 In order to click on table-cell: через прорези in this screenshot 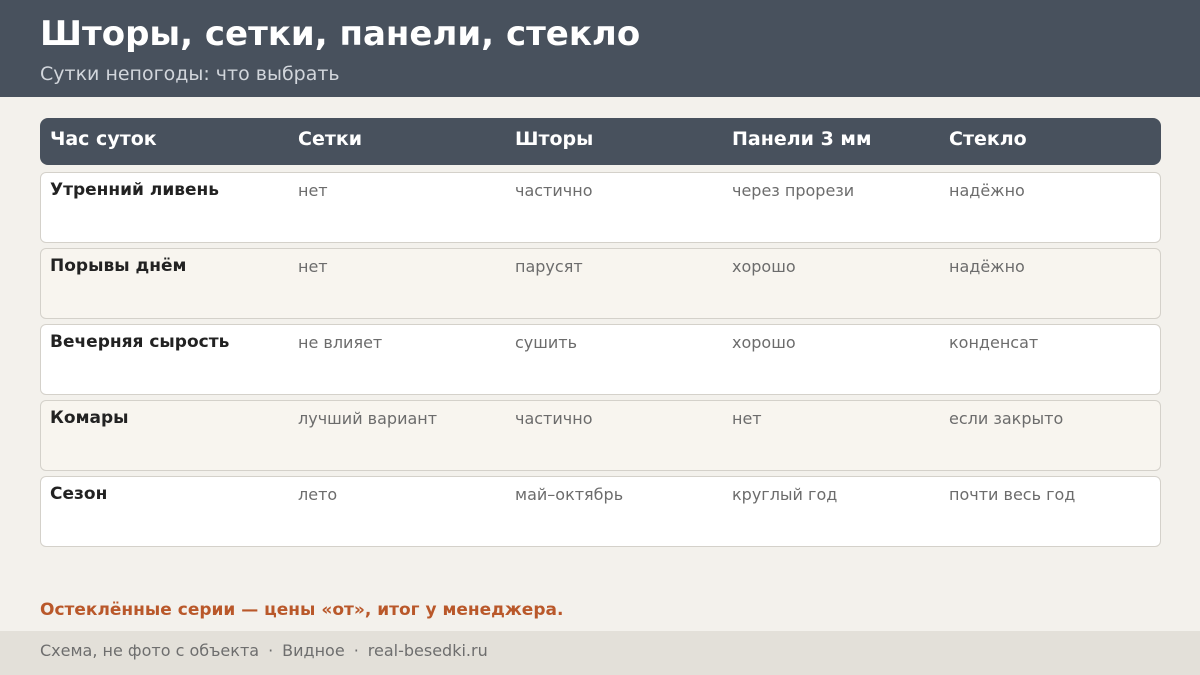, I will do `click(793, 190)`.